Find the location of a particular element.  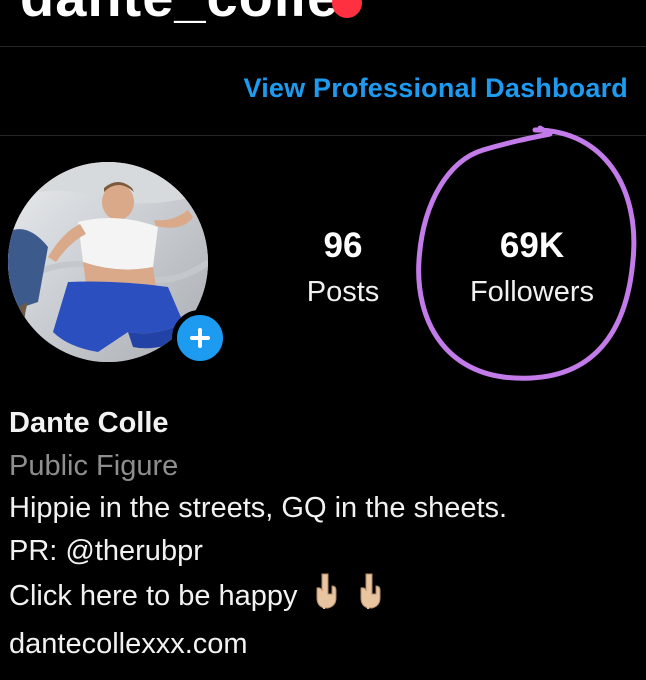

profile-category: Public Figure is located at coordinates (94, 465).